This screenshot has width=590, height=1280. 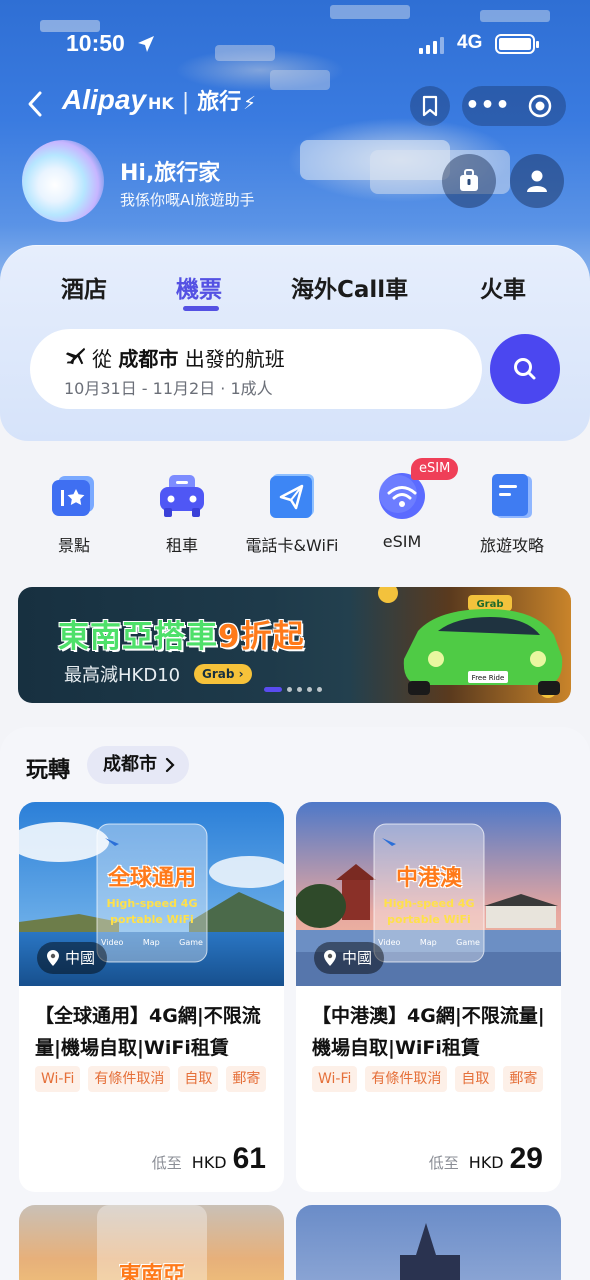 What do you see at coordinates (402, 541) in the screenshot?
I see `quick-link-label: eSIM` at bounding box center [402, 541].